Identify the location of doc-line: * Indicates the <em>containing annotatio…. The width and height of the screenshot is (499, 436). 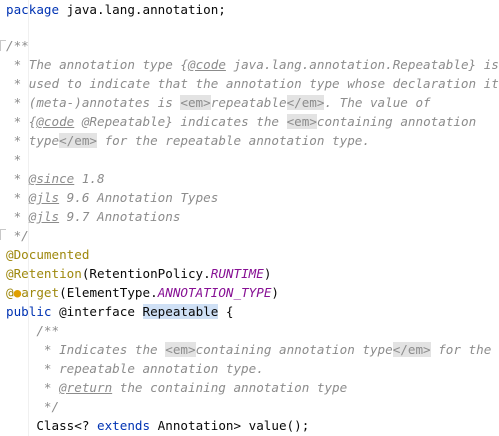
(249, 349).